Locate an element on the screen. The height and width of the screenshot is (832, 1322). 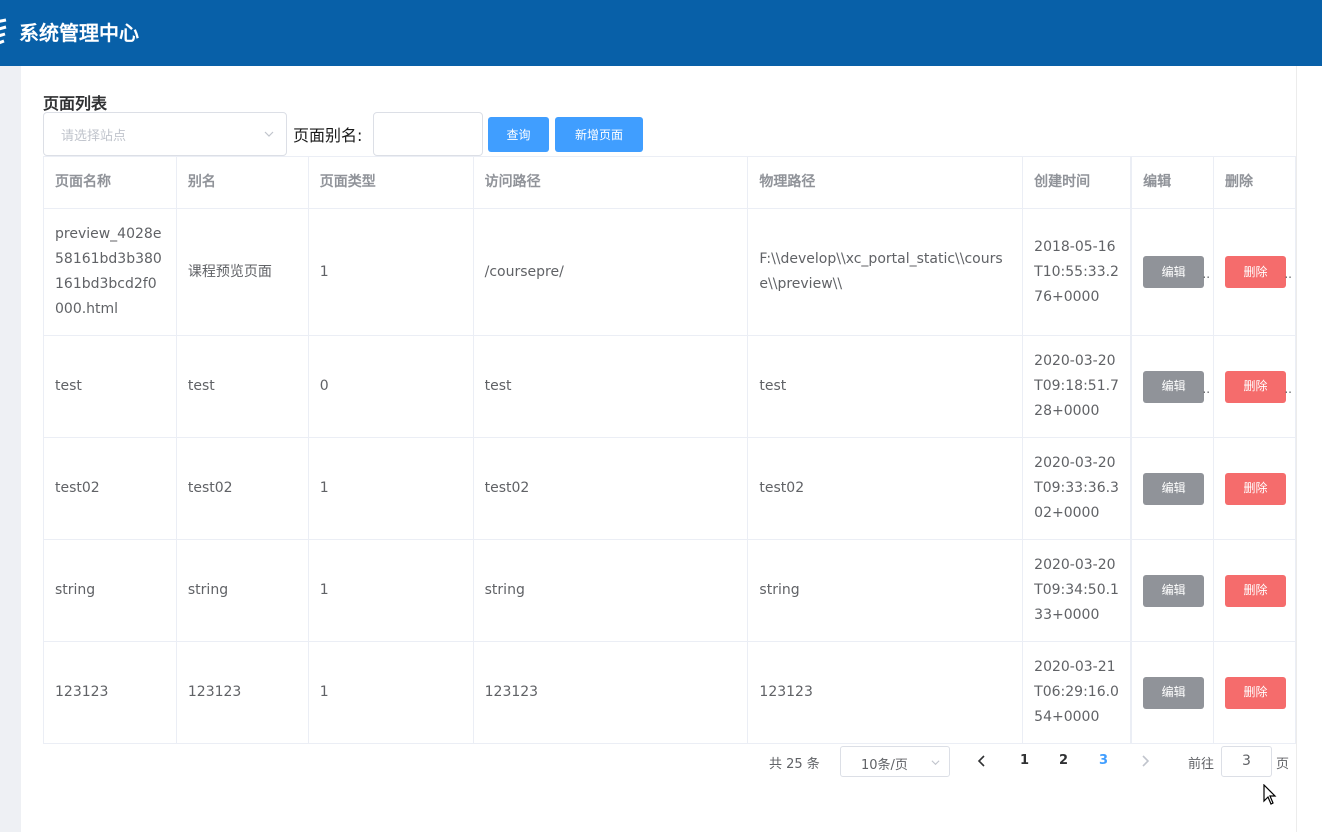
cell-alias: 课程预览页面 is located at coordinates (242, 272).